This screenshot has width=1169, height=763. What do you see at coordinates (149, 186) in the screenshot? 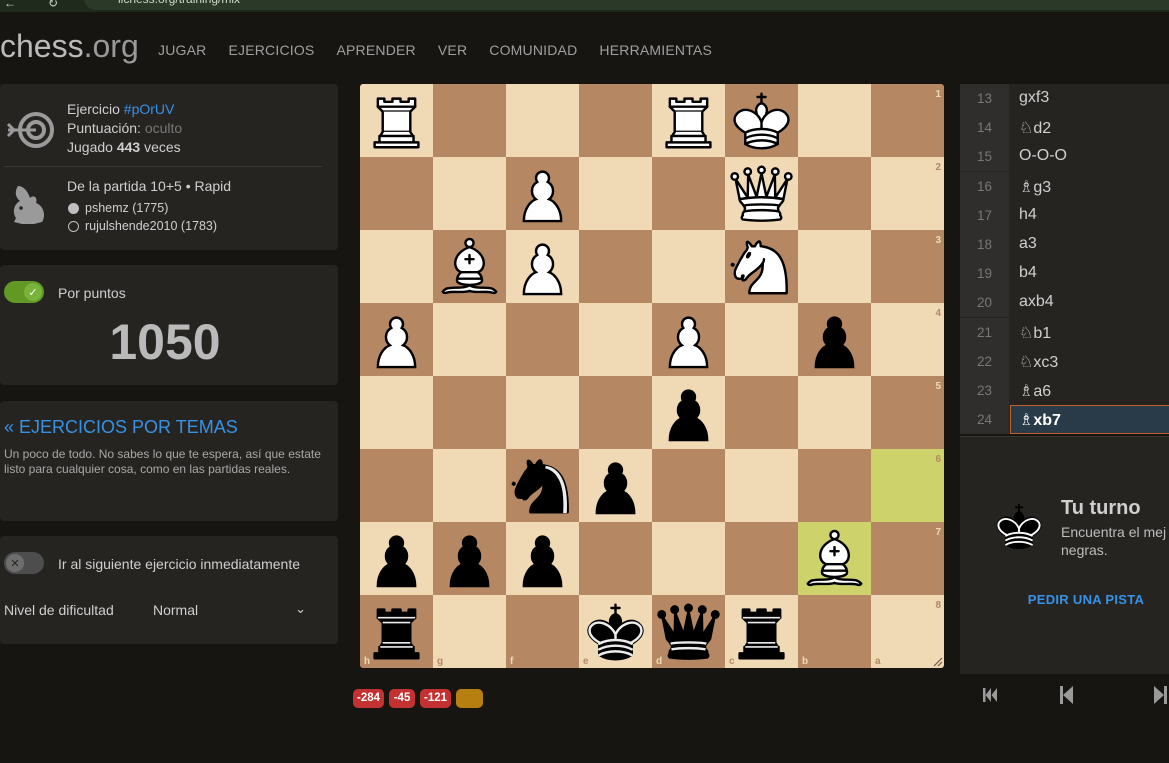
I see `game-description: De la partida 10+5 • Rapid` at bounding box center [149, 186].